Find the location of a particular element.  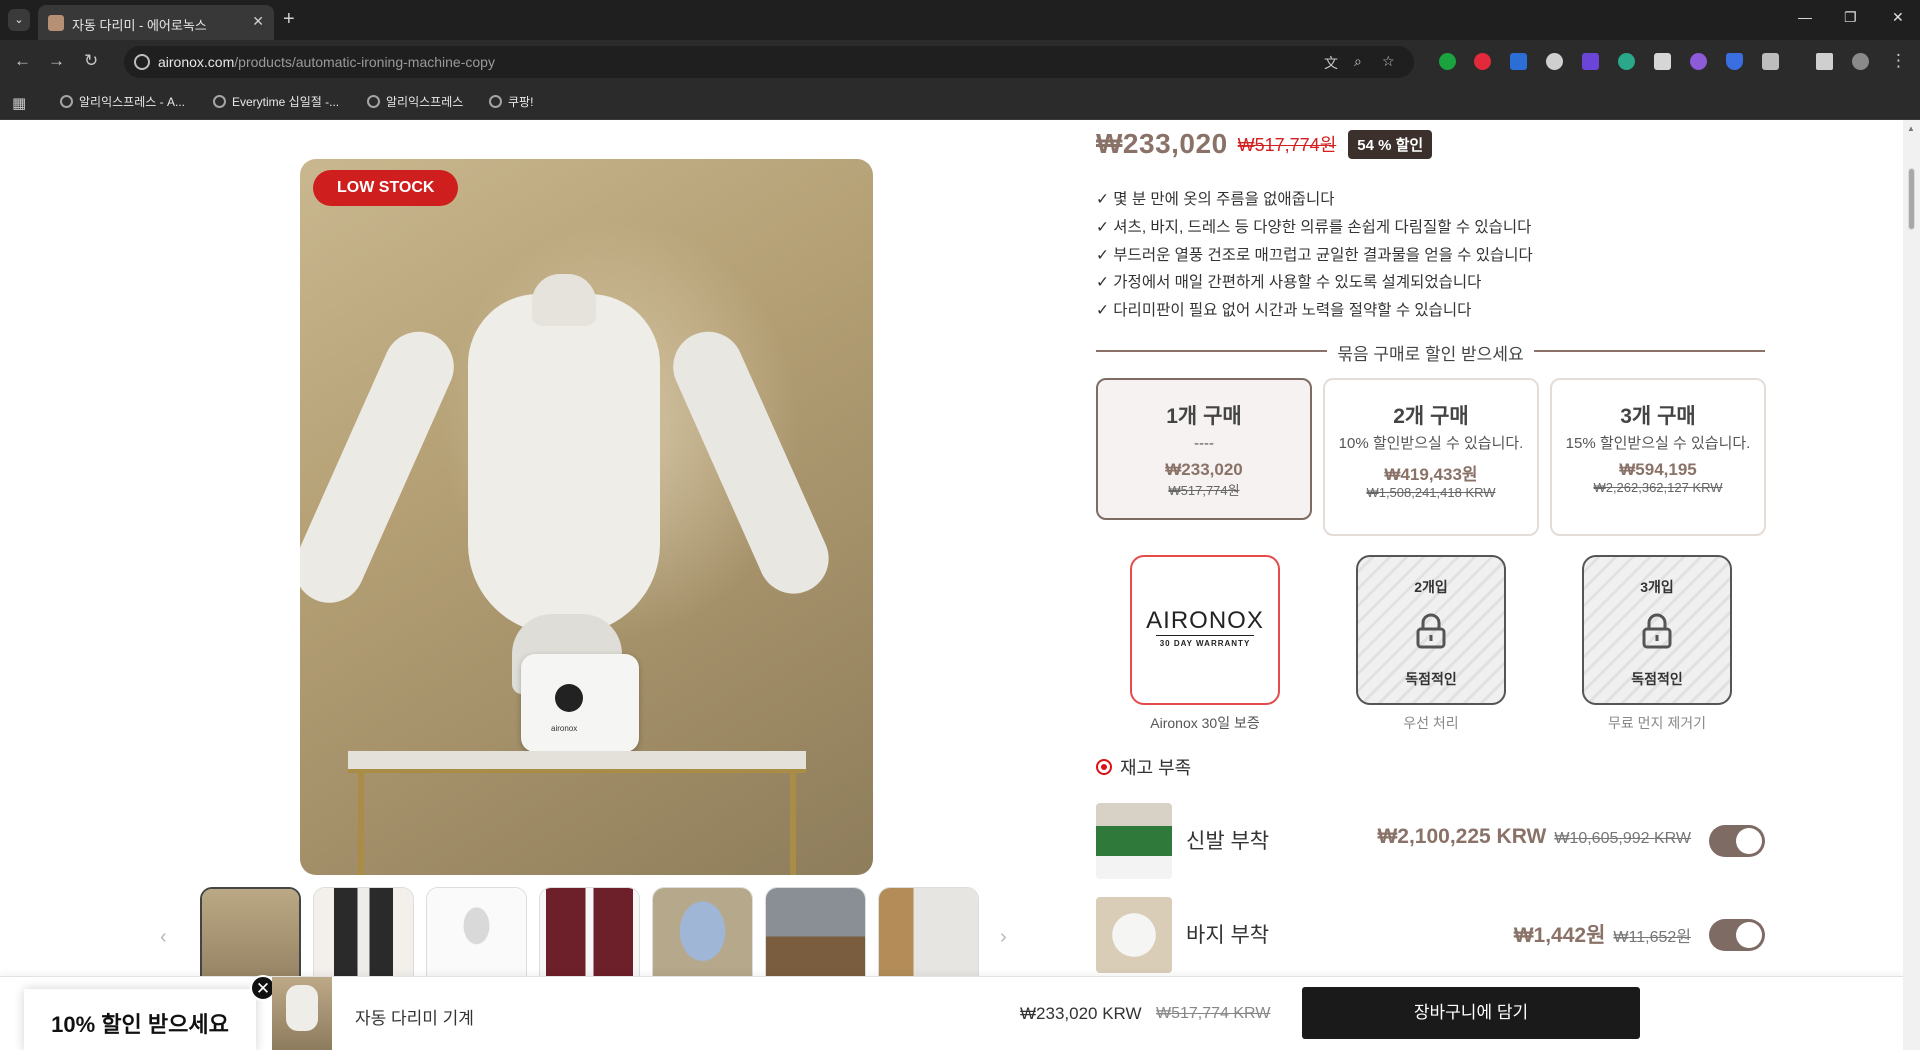

globe-extension-icon is located at coordinates (1554, 61).